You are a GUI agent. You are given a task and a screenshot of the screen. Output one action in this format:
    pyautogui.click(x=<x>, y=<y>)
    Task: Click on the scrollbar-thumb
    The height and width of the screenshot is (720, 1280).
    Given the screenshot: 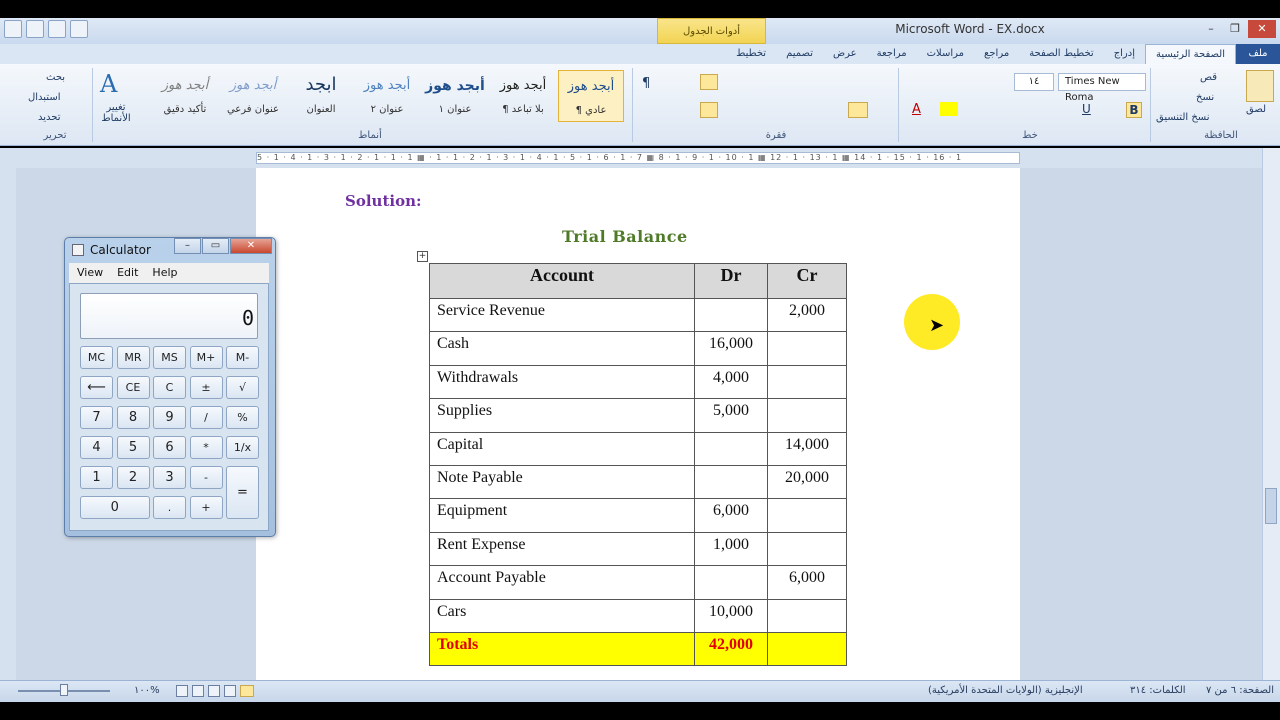 What is the action you would take?
    pyautogui.click(x=1271, y=506)
    